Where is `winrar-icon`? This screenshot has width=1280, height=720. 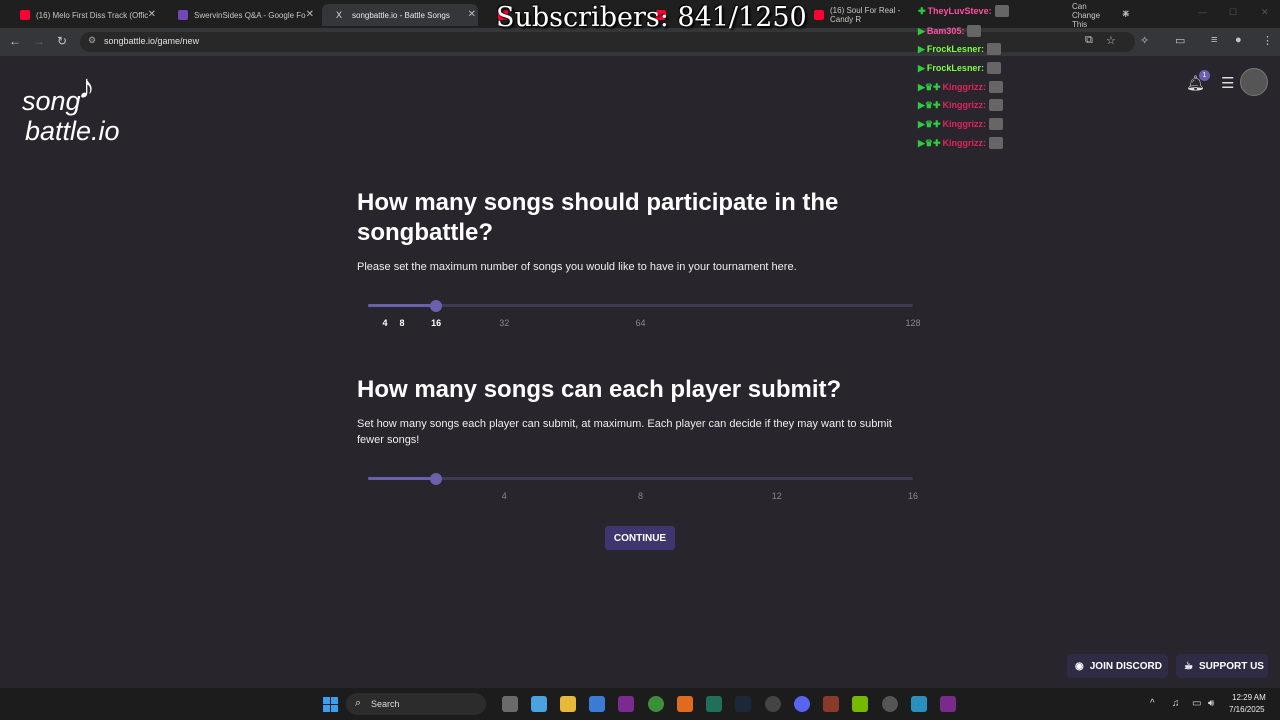 winrar-icon is located at coordinates (831, 704).